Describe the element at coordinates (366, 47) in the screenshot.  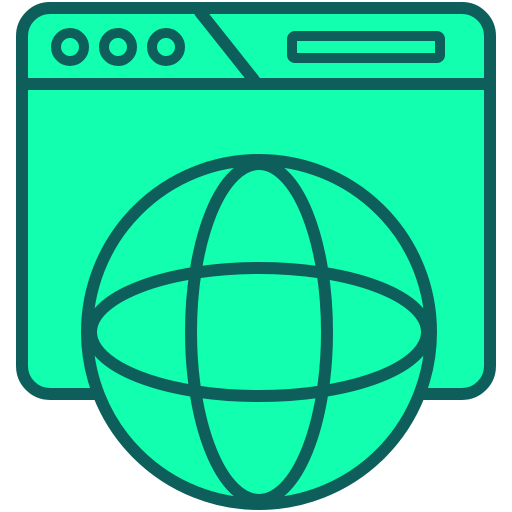
I see `address-bar-icon` at that location.